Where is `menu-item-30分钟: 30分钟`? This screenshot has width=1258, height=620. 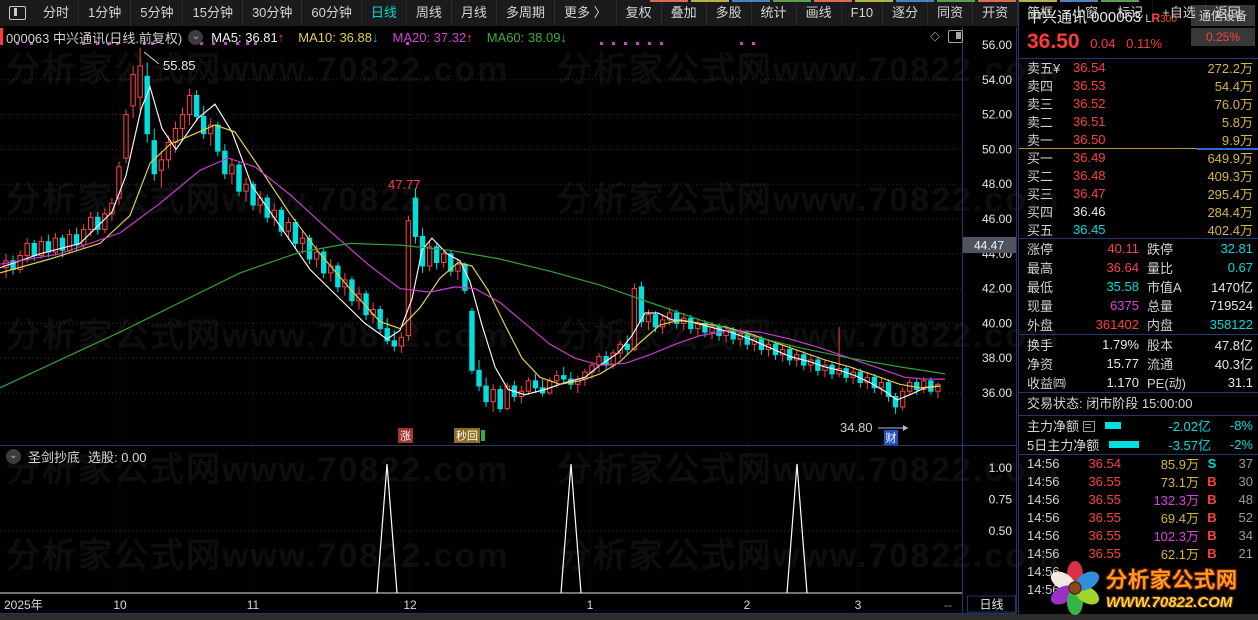 menu-item-30分钟: 30分钟 is located at coordinates (271, 13).